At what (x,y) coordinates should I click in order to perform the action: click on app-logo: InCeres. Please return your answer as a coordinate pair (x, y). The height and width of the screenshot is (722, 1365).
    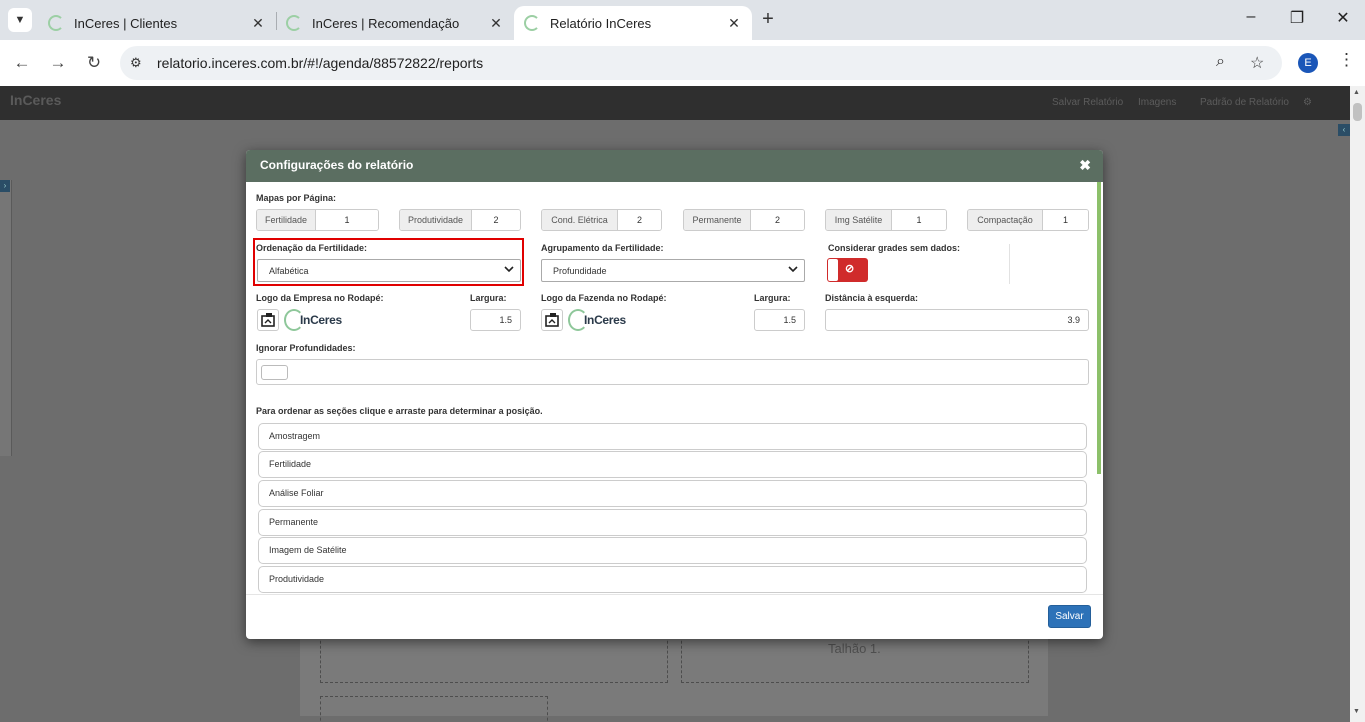
    Looking at the image, I should click on (36, 100).